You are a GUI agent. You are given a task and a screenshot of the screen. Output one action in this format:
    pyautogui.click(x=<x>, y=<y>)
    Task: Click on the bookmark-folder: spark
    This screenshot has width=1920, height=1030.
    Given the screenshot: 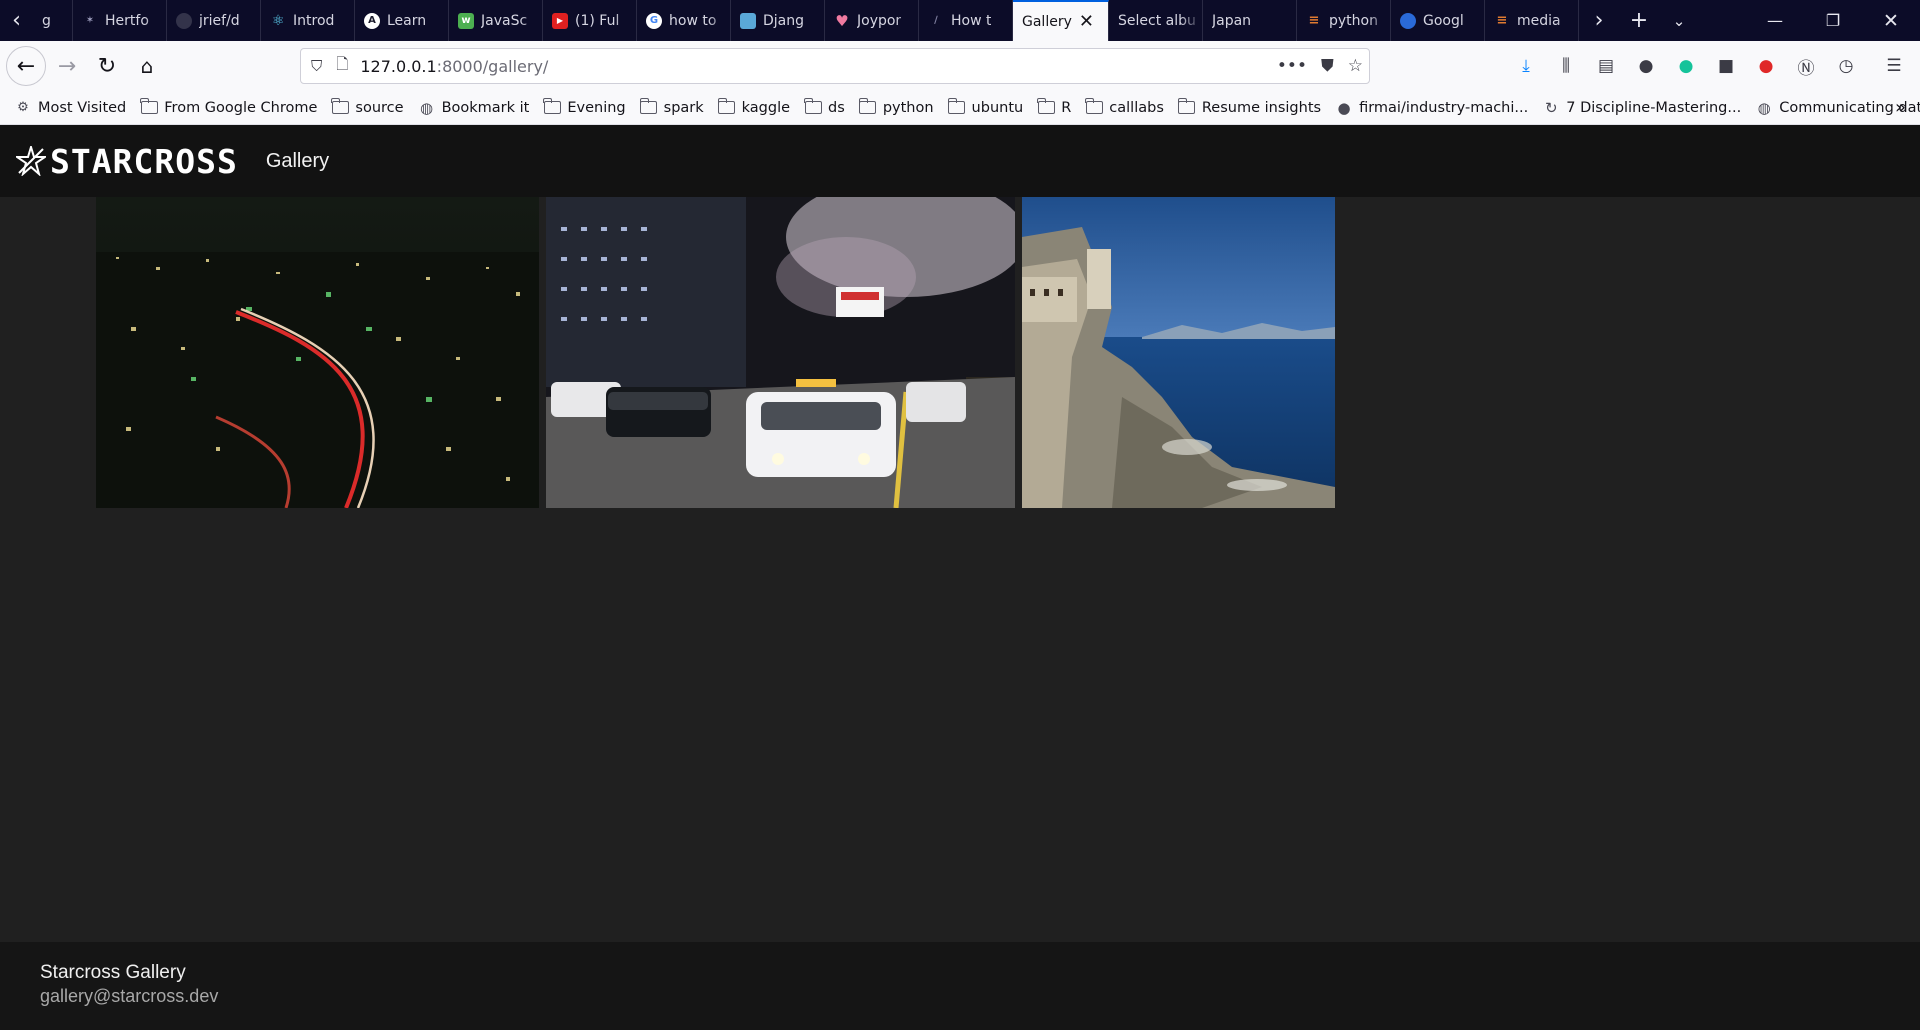 What is the action you would take?
    pyautogui.click(x=671, y=107)
    